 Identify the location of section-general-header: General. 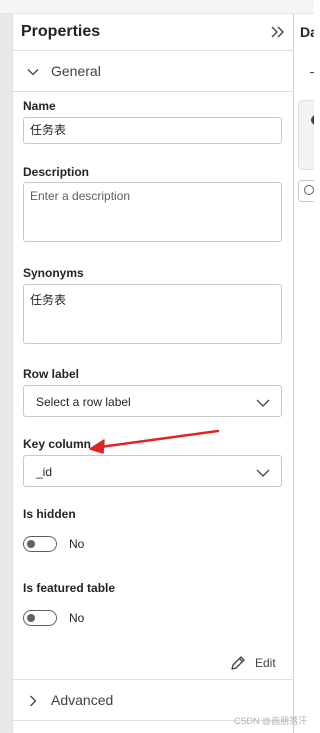
(153, 71).